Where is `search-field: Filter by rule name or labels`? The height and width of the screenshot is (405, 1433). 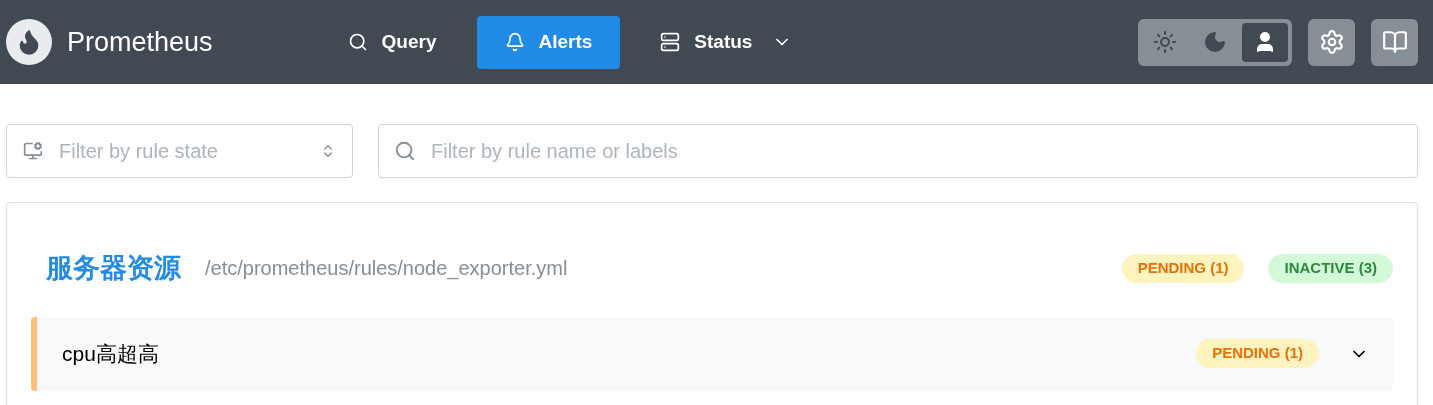 search-field: Filter by rule name or labels is located at coordinates (898, 151).